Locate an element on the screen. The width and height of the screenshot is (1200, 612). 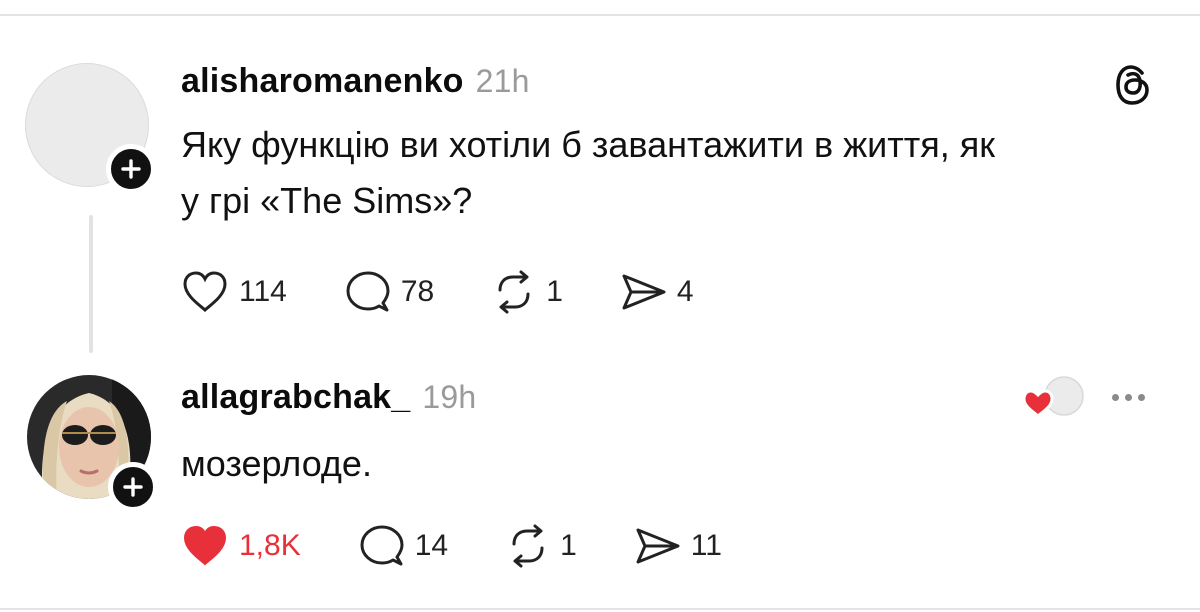
reply-username: allagrabchak_ is located at coordinates (295, 397).